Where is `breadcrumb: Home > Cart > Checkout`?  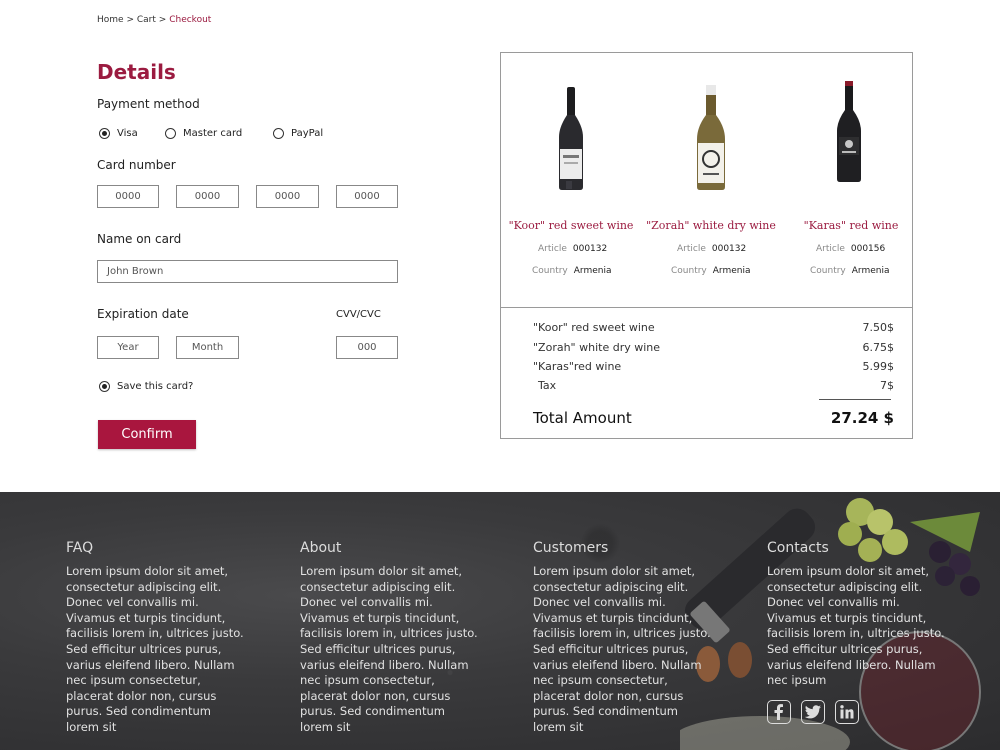
breadcrumb: Home > Cart > Checkout is located at coordinates (154, 20).